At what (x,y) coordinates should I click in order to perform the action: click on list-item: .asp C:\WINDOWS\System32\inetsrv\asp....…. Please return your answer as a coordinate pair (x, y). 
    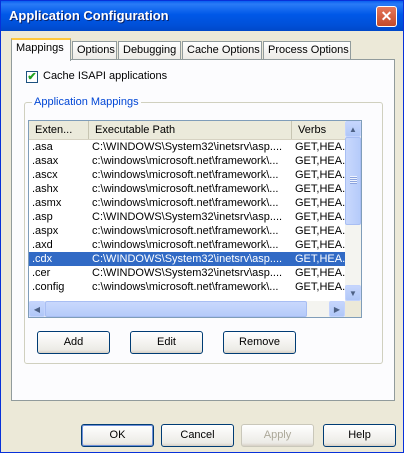
    Looking at the image, I should click on (187, 217).